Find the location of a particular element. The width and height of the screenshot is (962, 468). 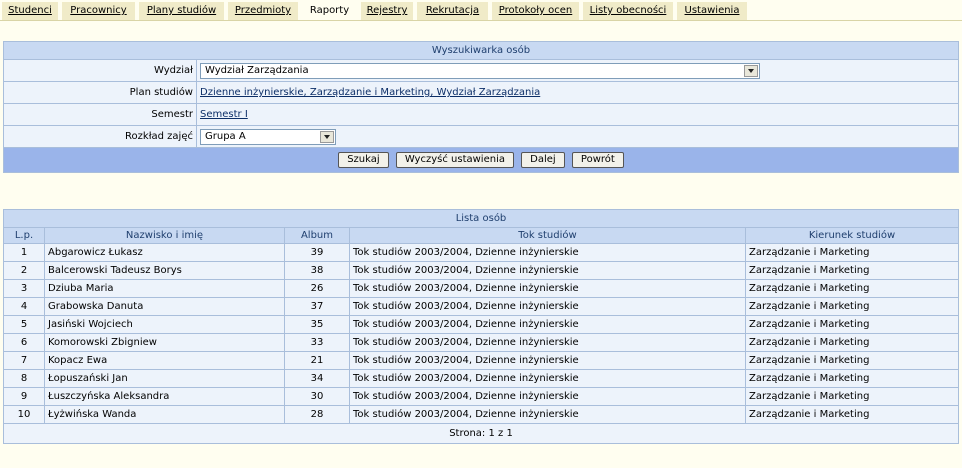

tab-plany-studiow: Plany studiów is located at coordinates (181, 11).